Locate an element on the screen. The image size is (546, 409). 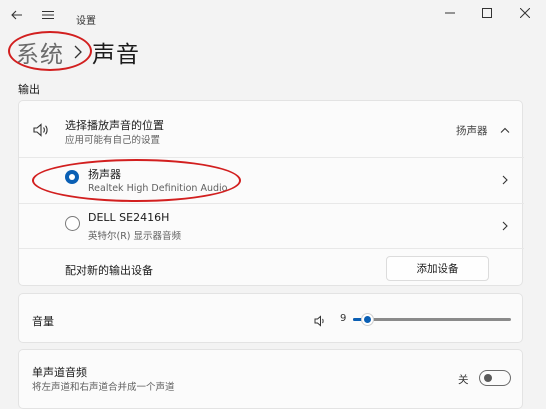
output-device-row: DELL SE2416H 英特尔(R) 显示器音频 is located at coordinates (271, 226).